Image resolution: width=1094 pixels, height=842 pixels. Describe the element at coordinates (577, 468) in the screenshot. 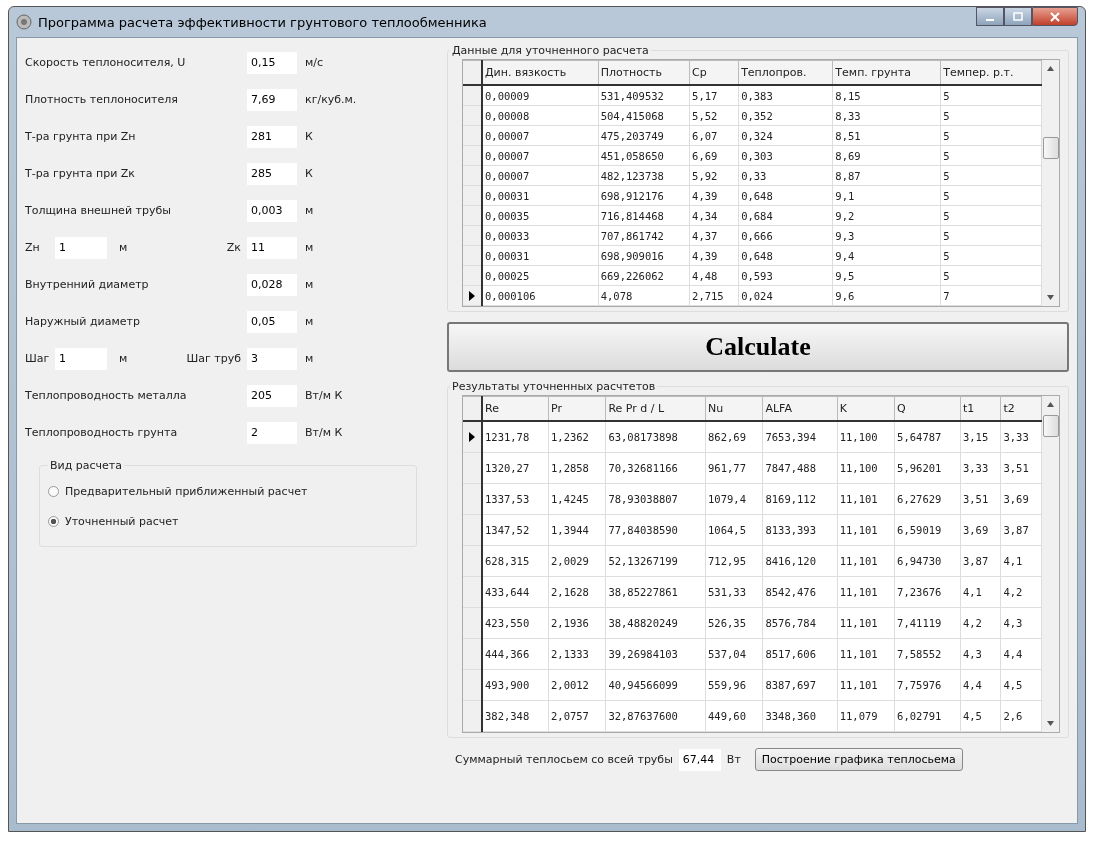

I see `table-cell: 1,2858` at that location.